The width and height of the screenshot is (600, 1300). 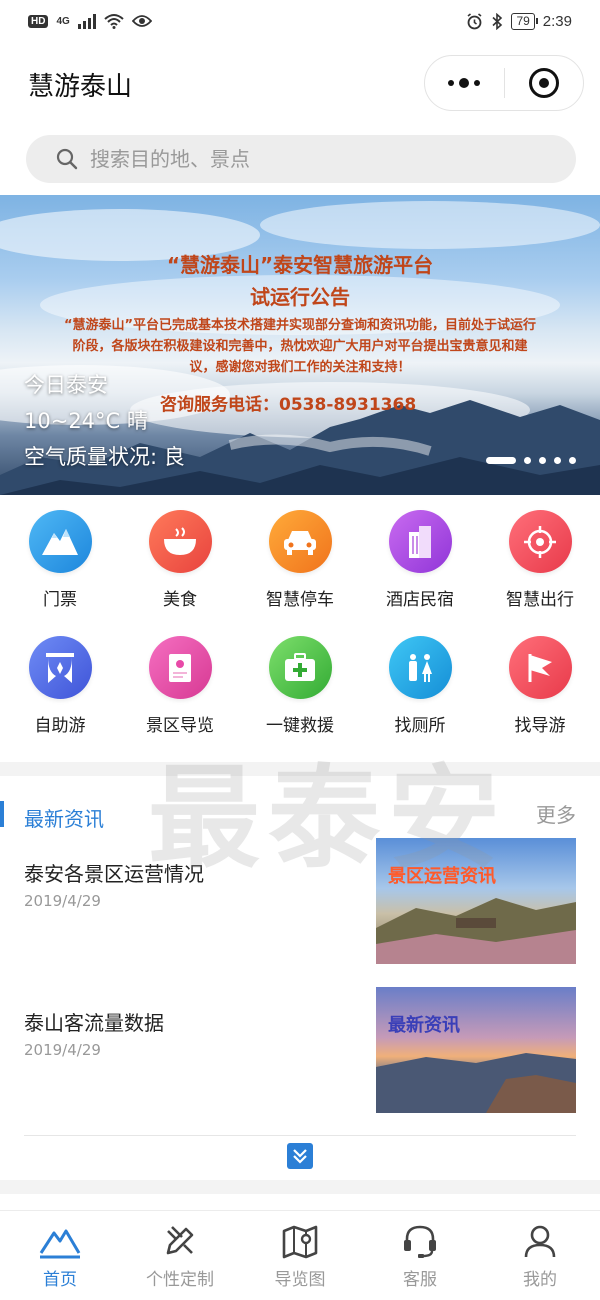 I want to click on bowl-icon, so click(x=180, y=541).